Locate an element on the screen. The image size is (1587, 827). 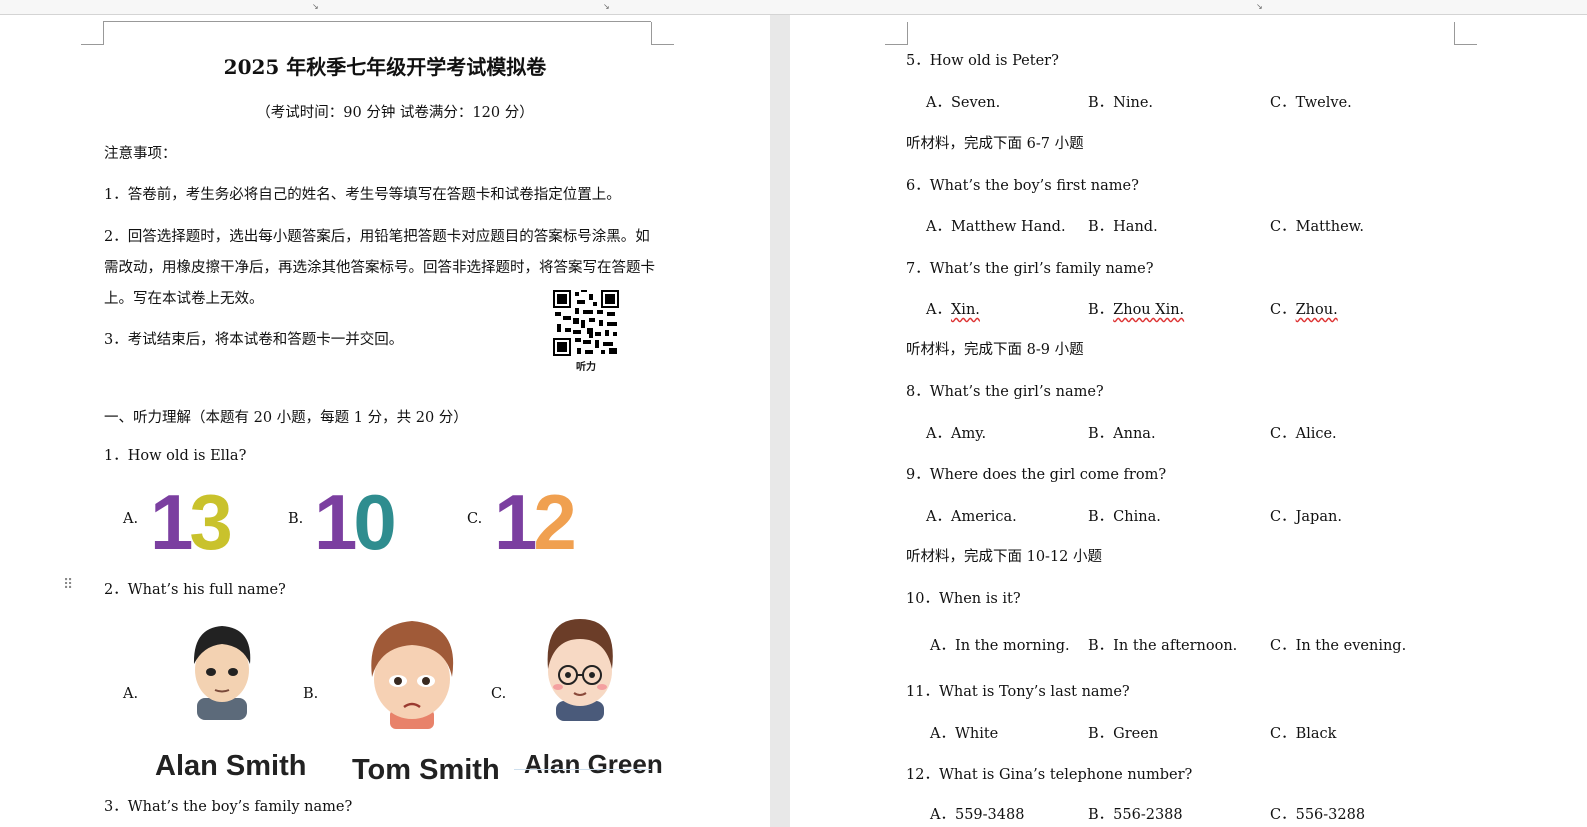
spellcheck-word: Zhou Xin. is located at coordinates (1148, 310).